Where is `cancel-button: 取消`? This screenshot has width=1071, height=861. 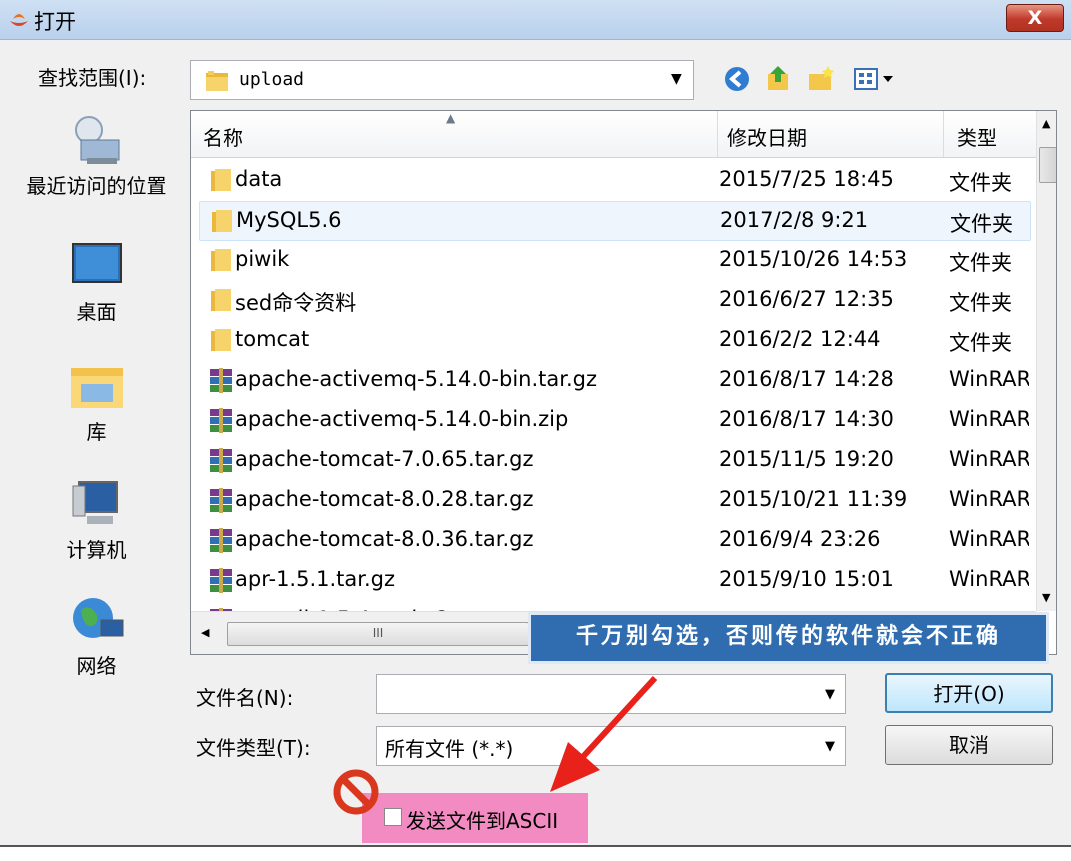
cancel-button: 取消 is located at coordinates (969, 745).